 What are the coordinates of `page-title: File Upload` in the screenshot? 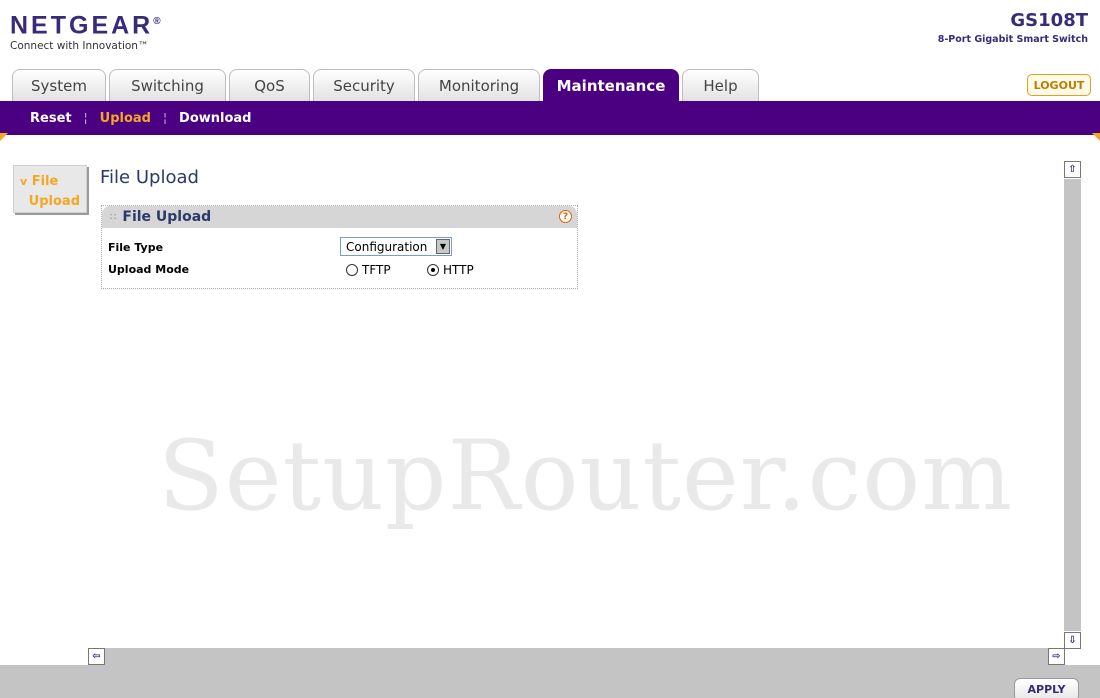 It's located at (149, 177).